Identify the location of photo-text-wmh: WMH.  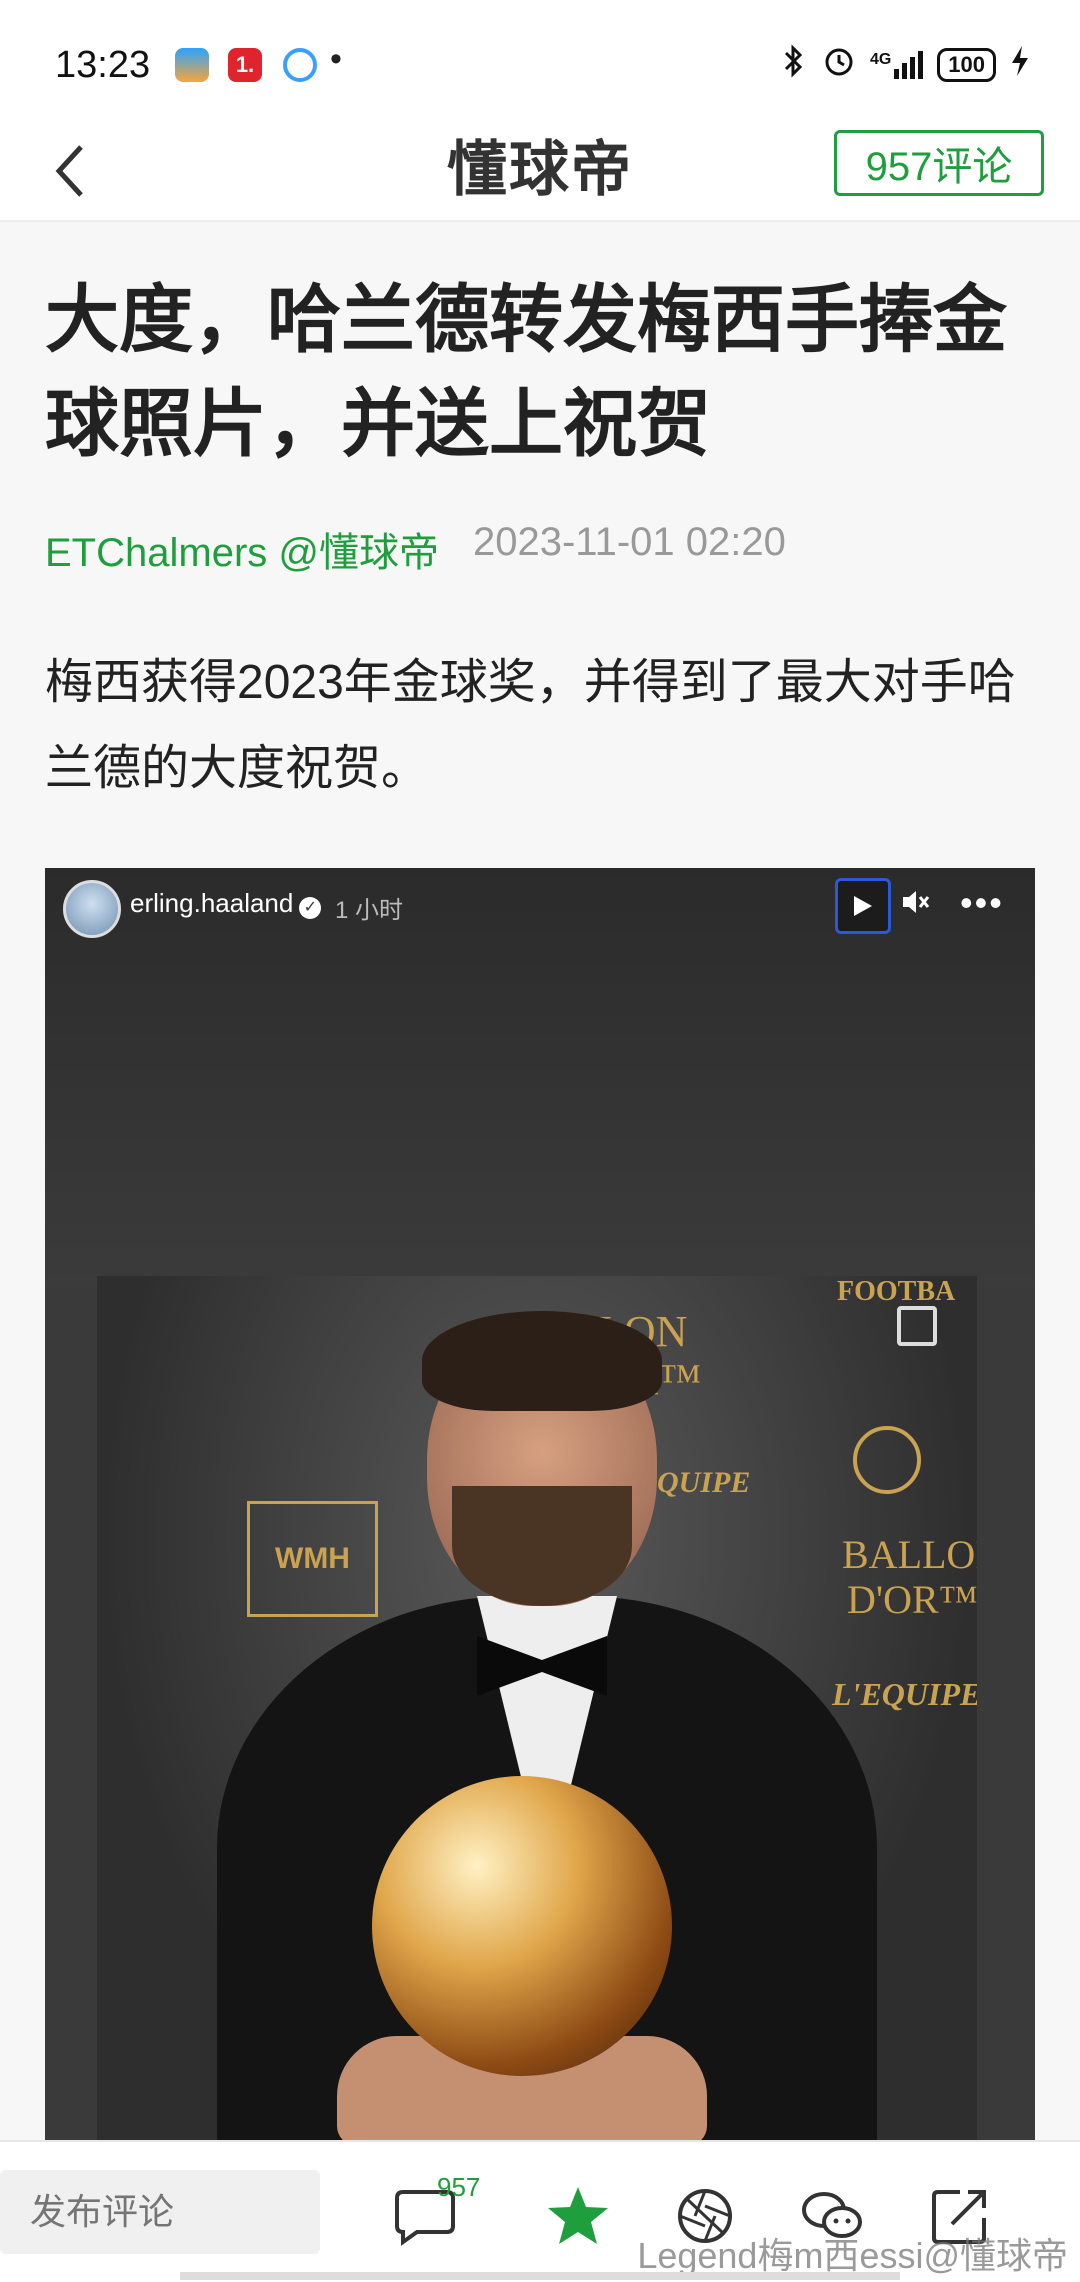
(312, 1559).